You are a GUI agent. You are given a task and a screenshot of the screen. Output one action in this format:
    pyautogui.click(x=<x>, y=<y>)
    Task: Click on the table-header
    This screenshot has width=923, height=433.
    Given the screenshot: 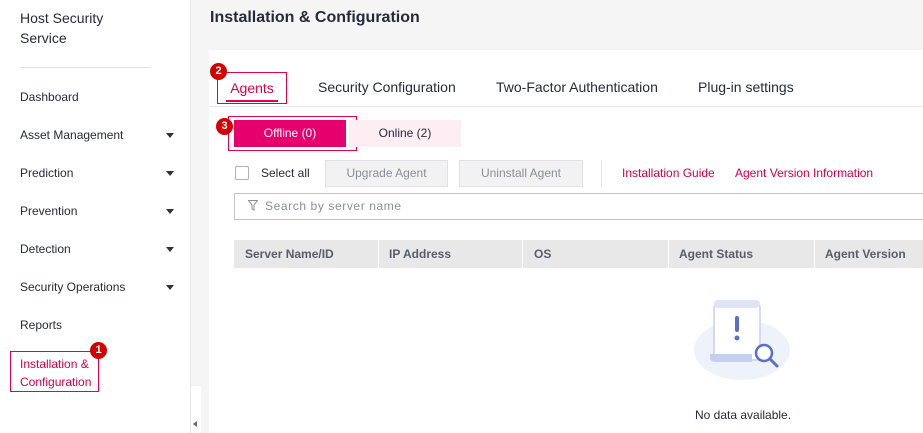 What is the action you would take?
    pyautogui.click(x=578, y=254)
    